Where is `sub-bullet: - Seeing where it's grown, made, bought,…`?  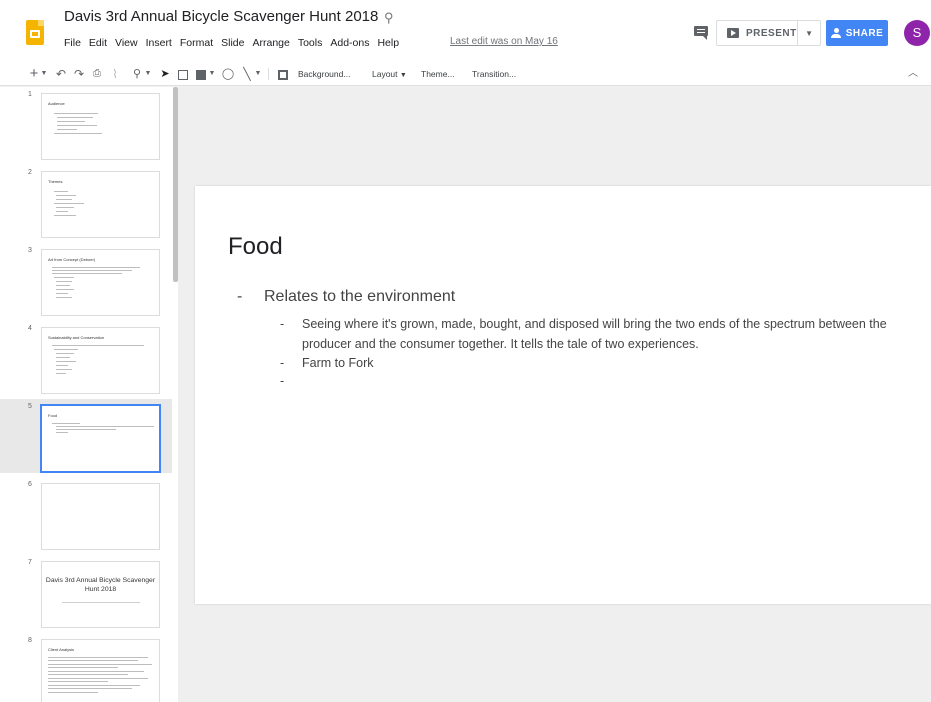
sub-bullet: - Seeing where it's grown, made, bought,… is located at coordinates (601, 334).